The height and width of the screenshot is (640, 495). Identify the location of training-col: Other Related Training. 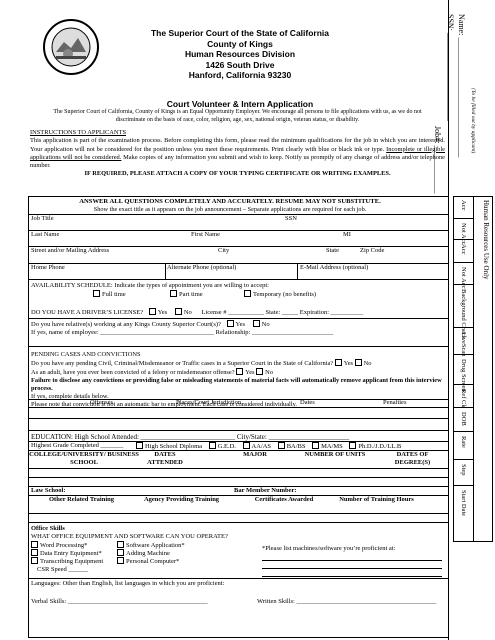
(81, 499).